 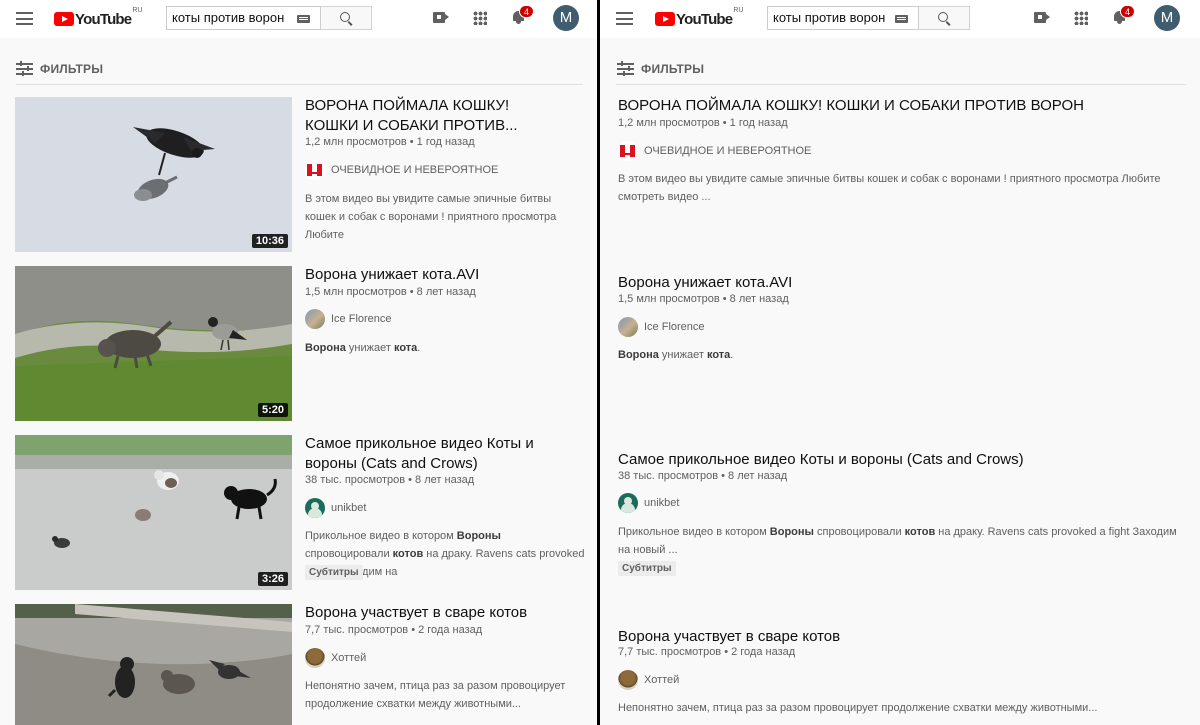 I want to click on video-thumbnail: 10:36, so click(x=153, y=174).